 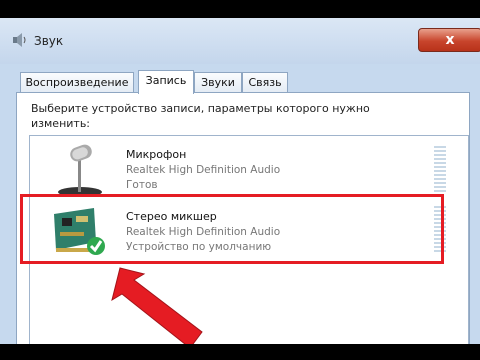 I want to click on close-button: x, so click(x=449, y=40).